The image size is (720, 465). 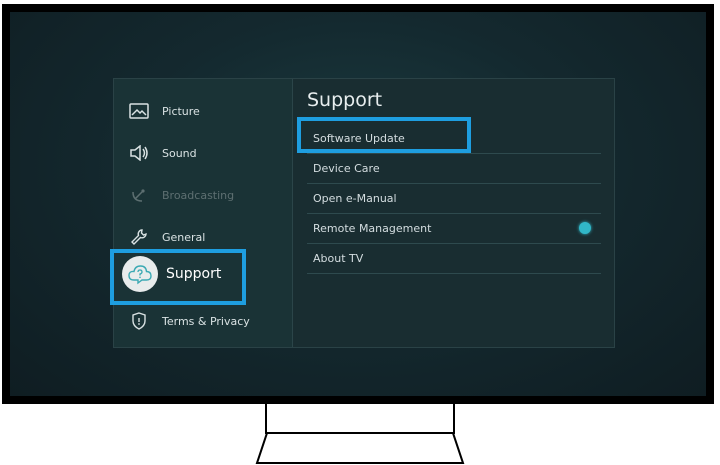 What do you see at coordinates (355, 198) in the screenshot?
I see `menu-item-label: Open e-Manual` at bounding box center [355, 198].